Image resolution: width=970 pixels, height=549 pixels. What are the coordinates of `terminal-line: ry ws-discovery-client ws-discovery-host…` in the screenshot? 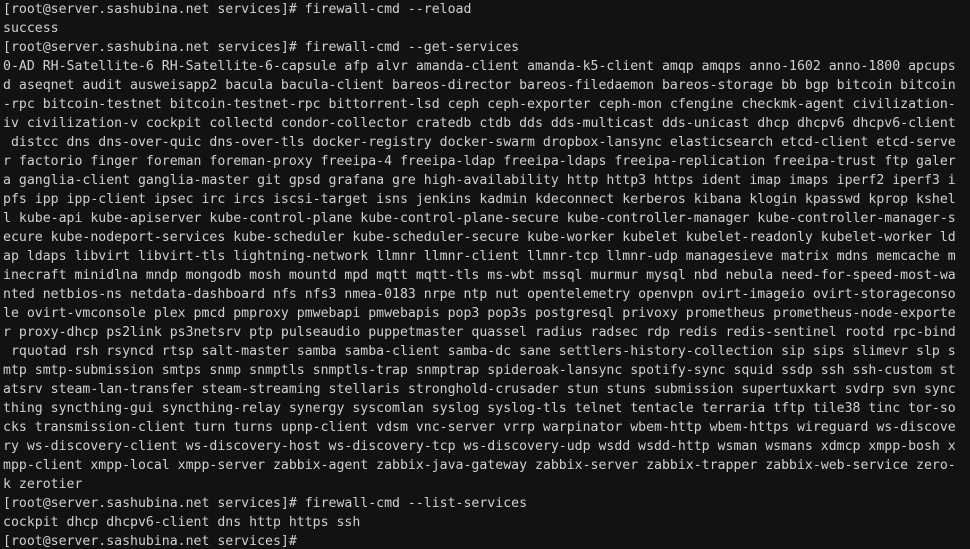 It's located at (479, 446).